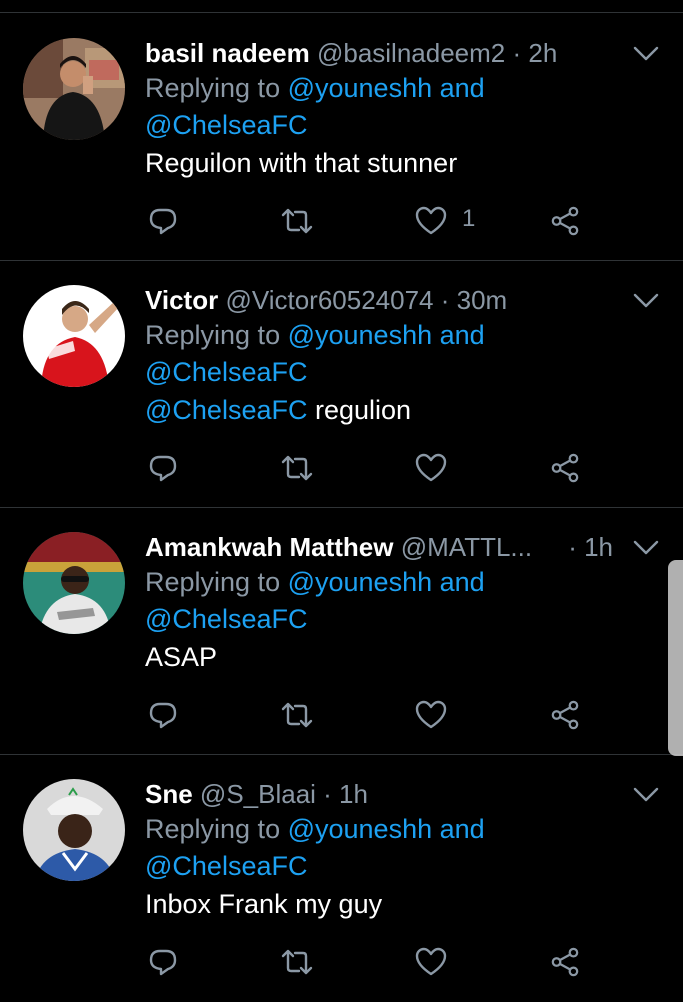 The image size is (683, 1002). I want to click on tweet-text: Reguilon with that stunner, so click(301, 163).